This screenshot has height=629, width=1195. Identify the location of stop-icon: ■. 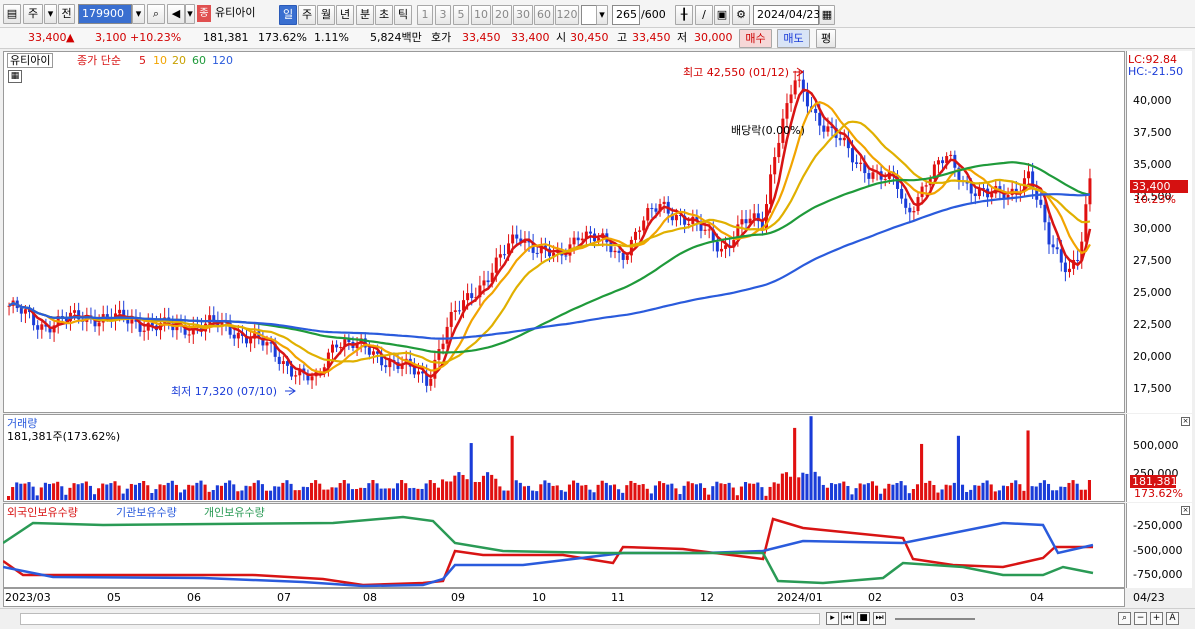
(863, 618).